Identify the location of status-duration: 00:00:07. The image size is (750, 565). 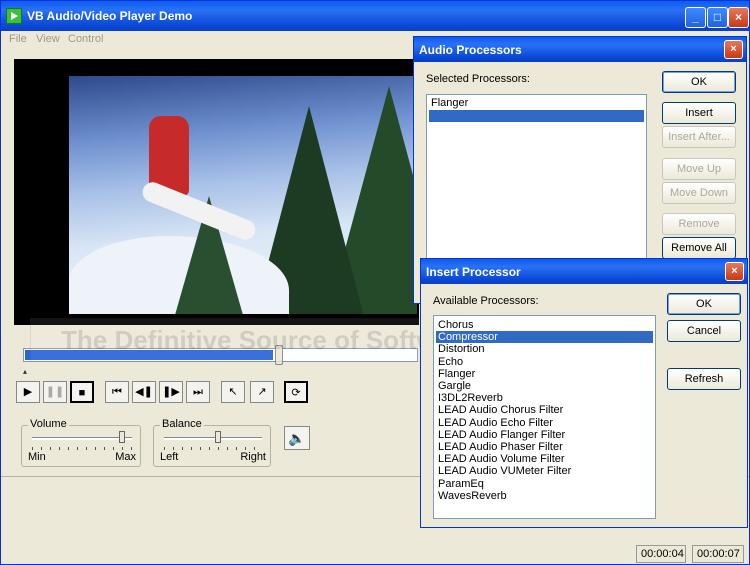
(718, 554).